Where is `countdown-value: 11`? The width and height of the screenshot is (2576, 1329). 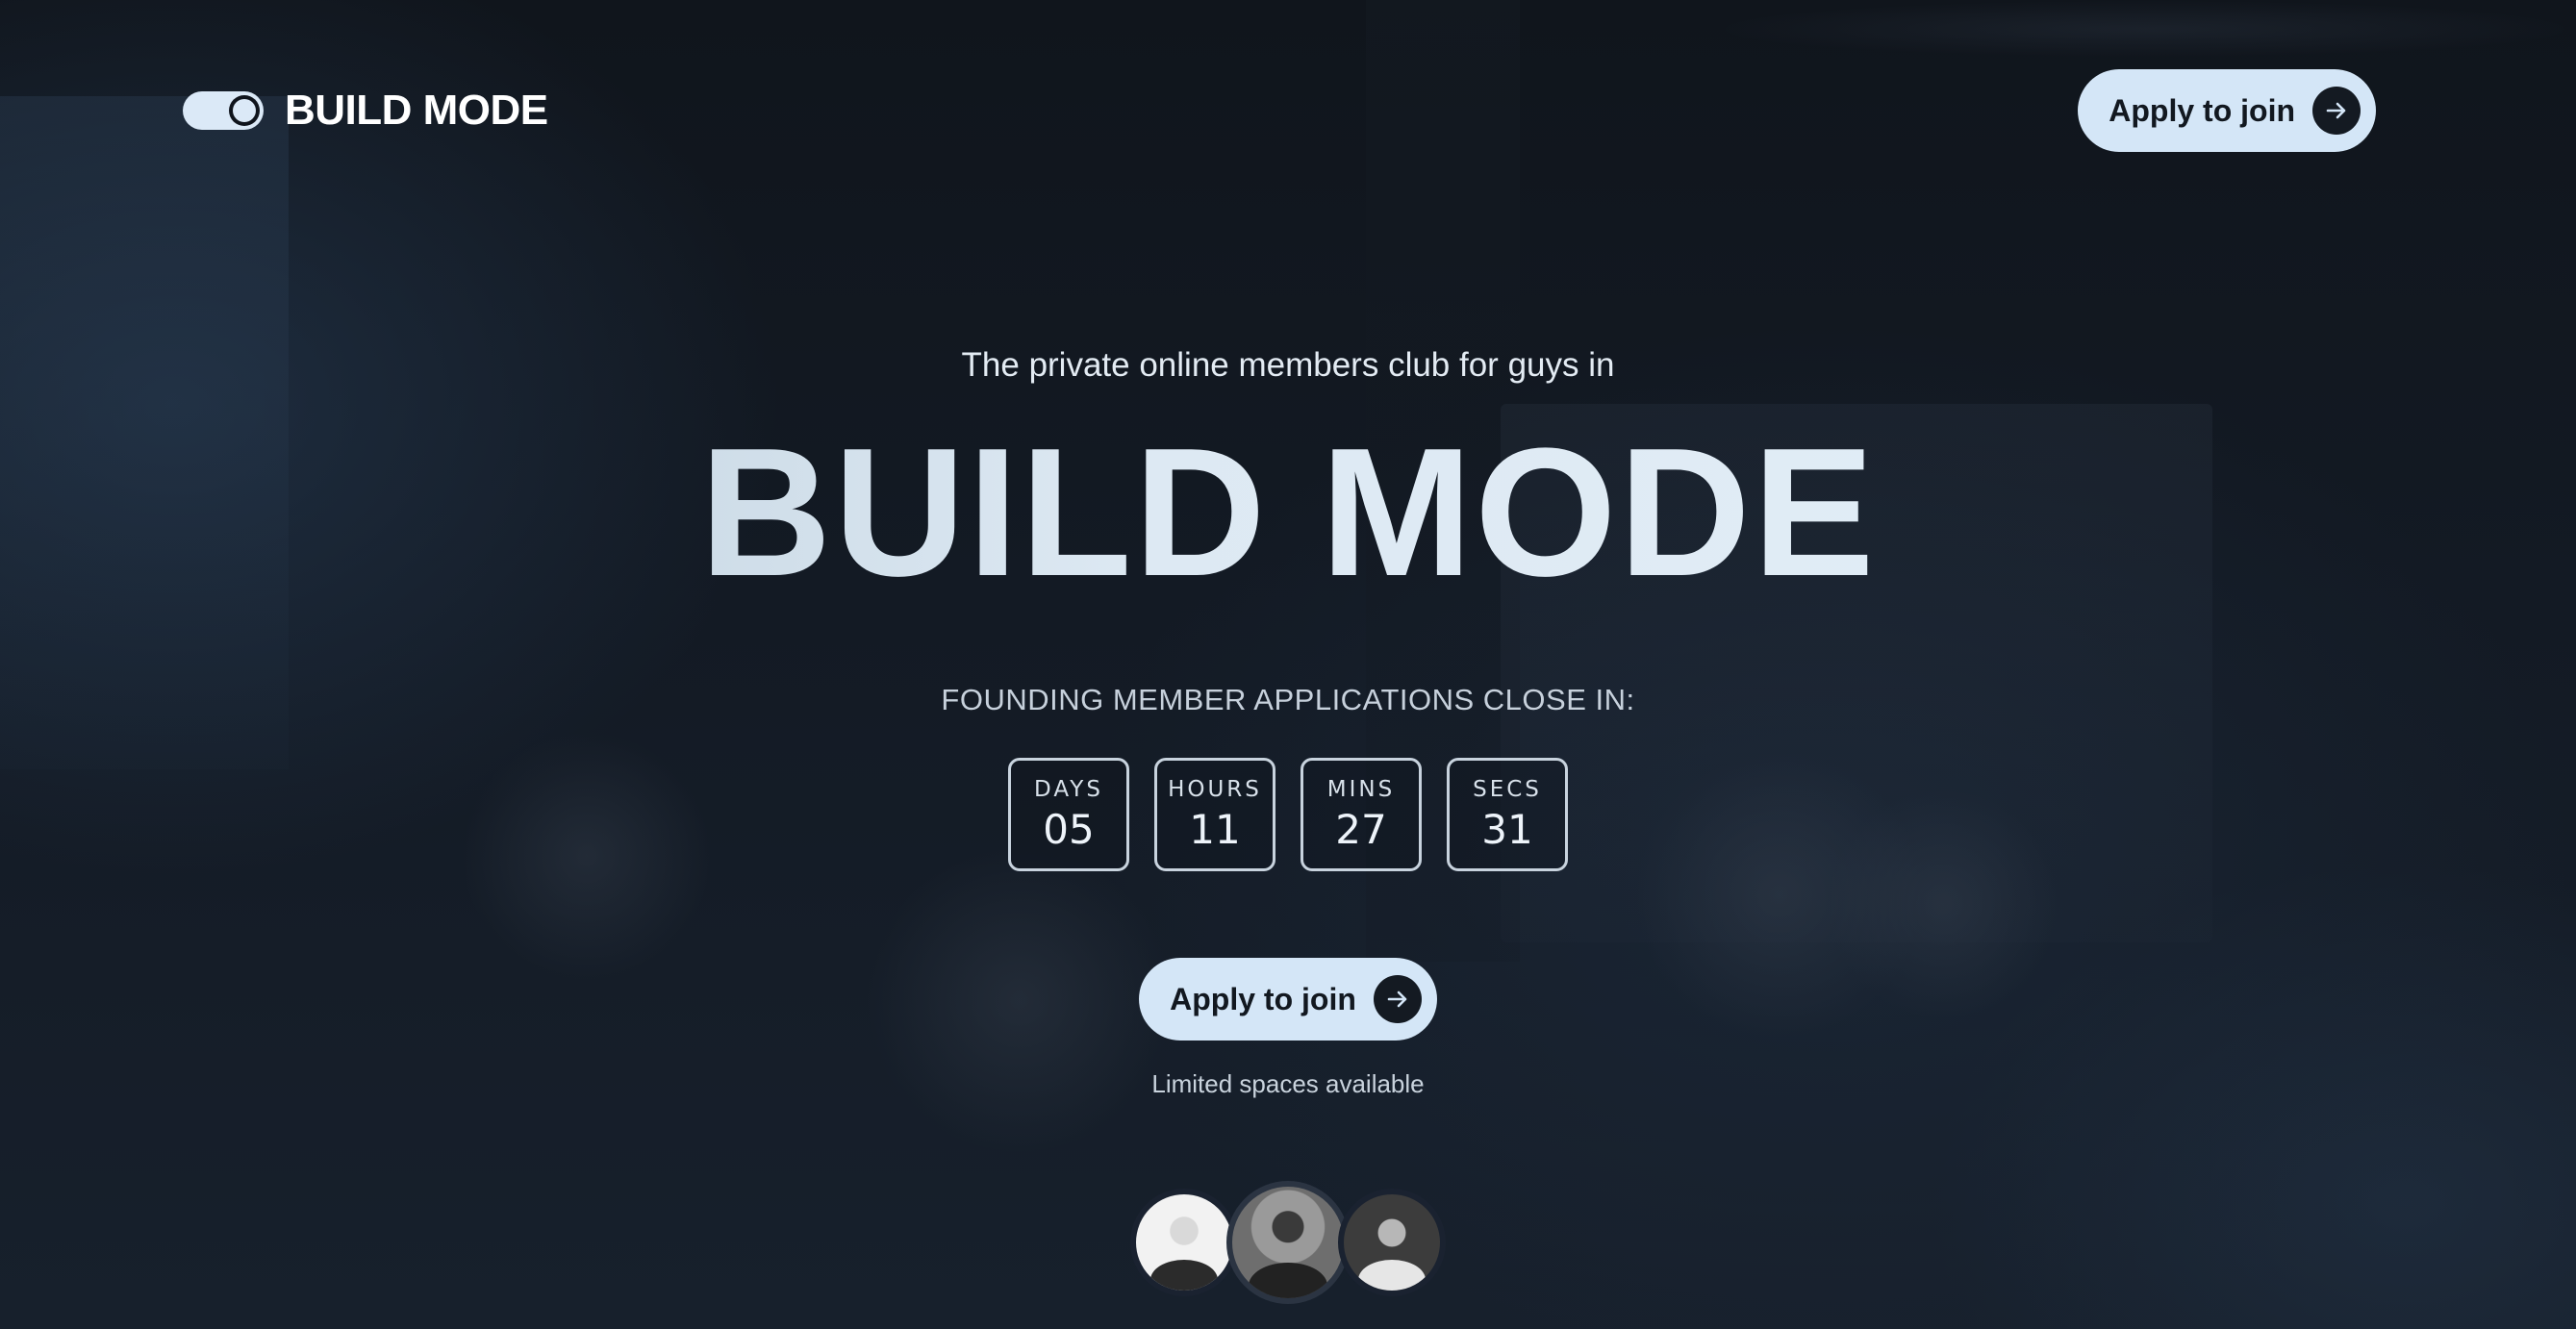
countdown-value: 11 is located at coordinates (1215, 829).